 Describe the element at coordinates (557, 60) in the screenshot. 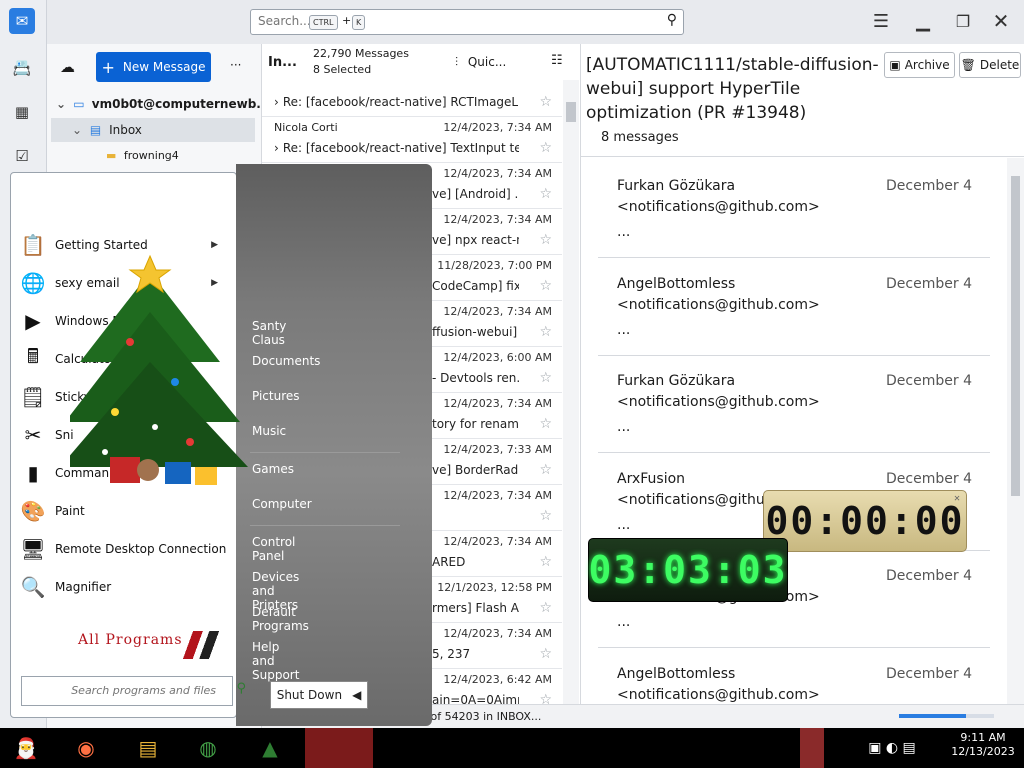

I see `display-options-icon: ☷` at that location.